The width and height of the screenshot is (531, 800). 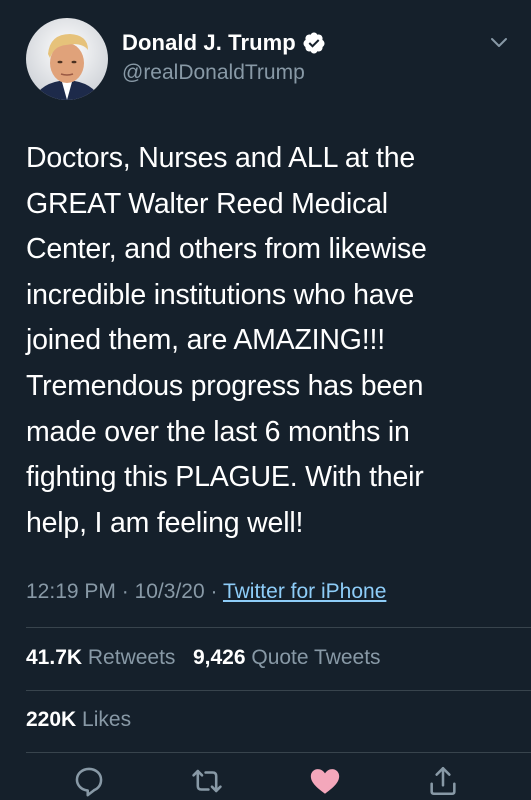 I want to click on tweet-metadata: 12:19 PM · 10/3/20 · Twitter for iPhone, so click(x=206, y=592).